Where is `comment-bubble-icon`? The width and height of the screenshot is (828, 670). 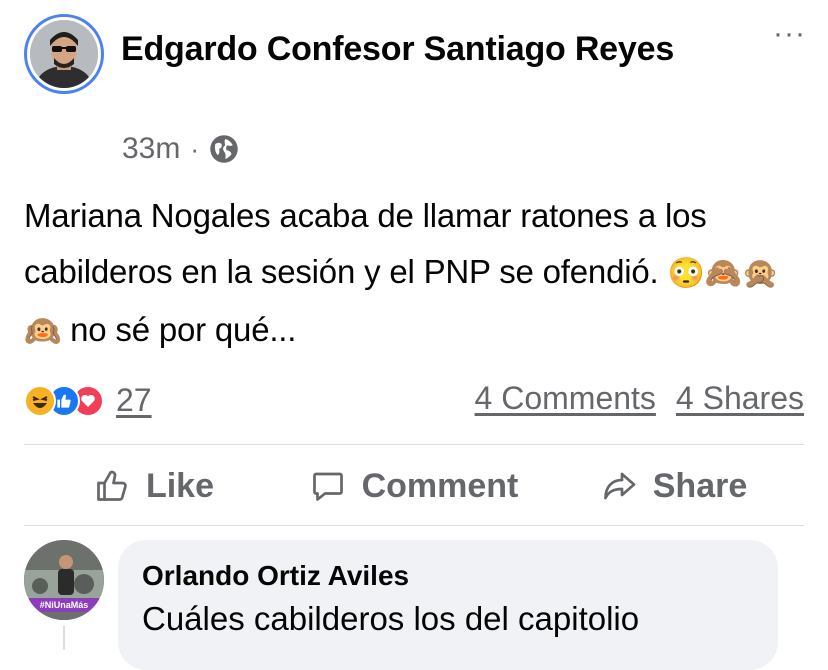
comment-bubble-icon is located at coordinates (327, 486).